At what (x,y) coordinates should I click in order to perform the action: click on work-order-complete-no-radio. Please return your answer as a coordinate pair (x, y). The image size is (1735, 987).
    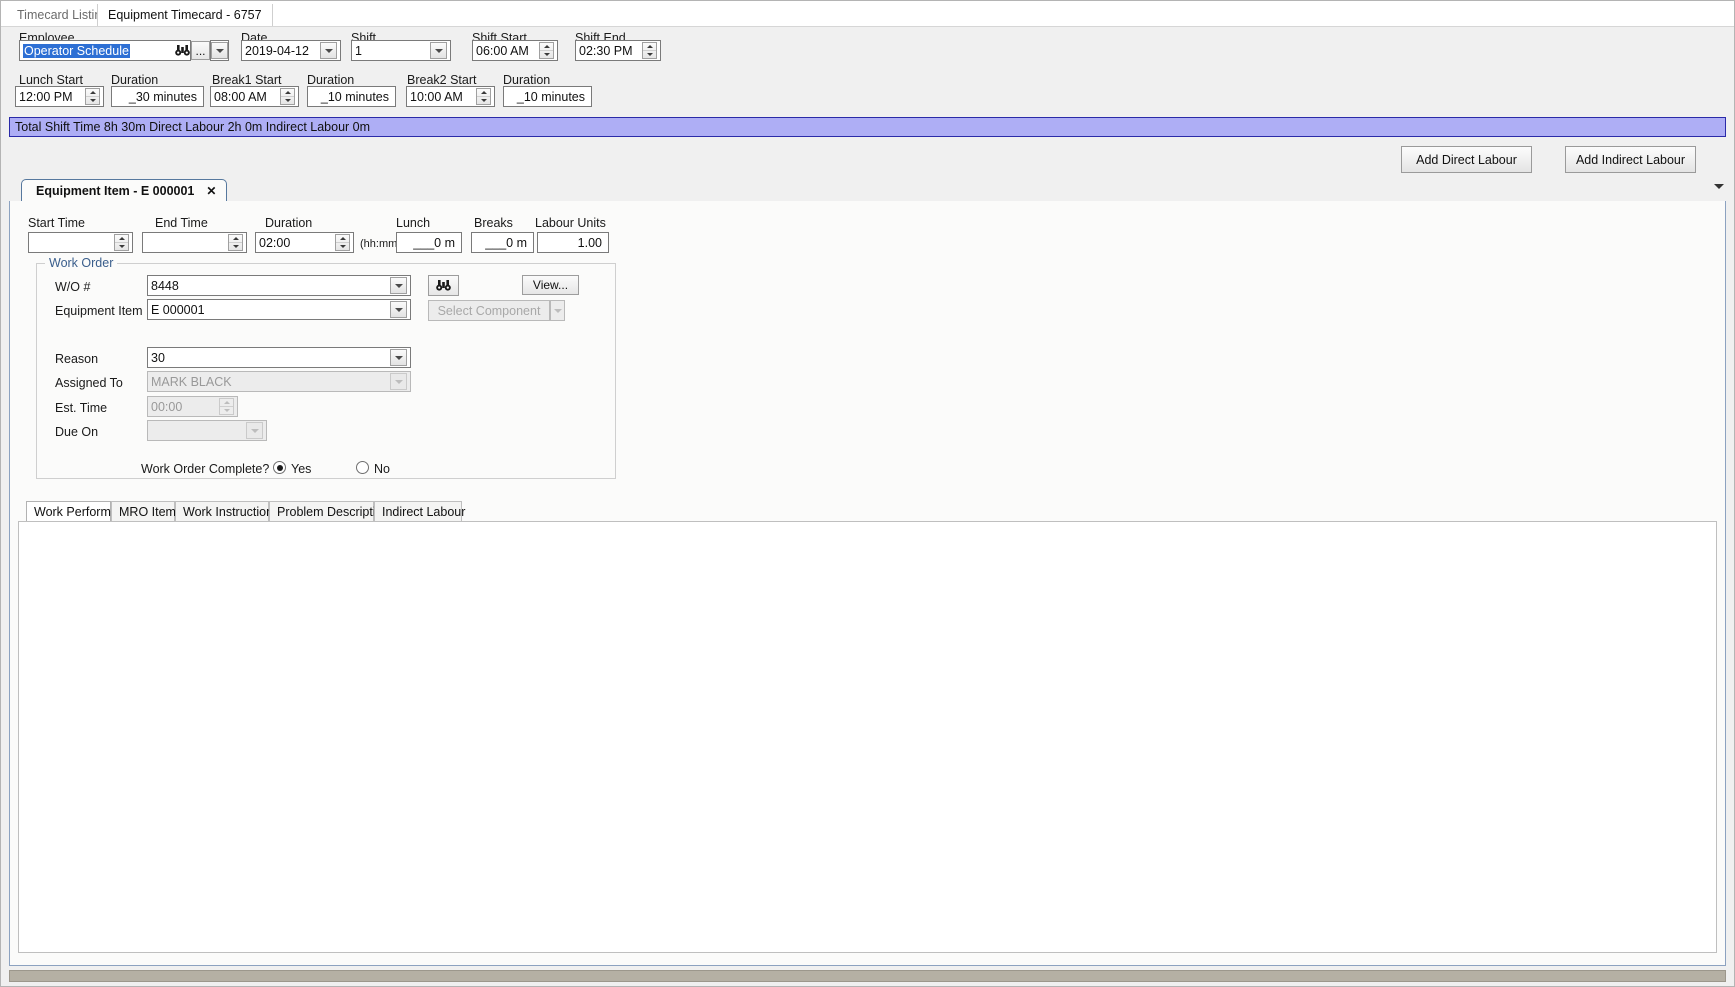
    Looking at the image, I should click on (362, 467).